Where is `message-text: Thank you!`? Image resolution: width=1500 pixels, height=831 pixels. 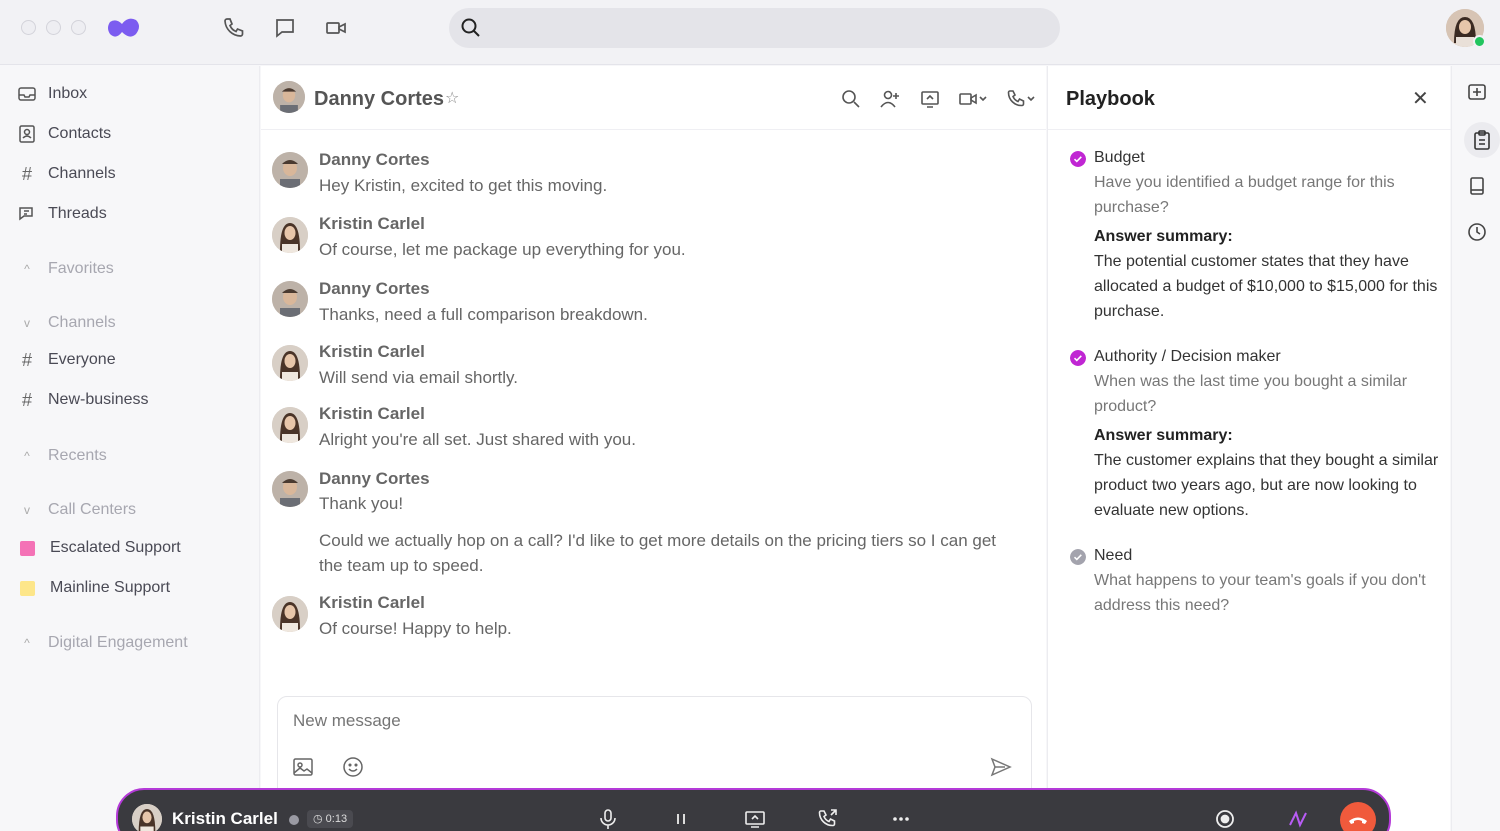 message-text: Thank you! is located at coordinates (361, 503).